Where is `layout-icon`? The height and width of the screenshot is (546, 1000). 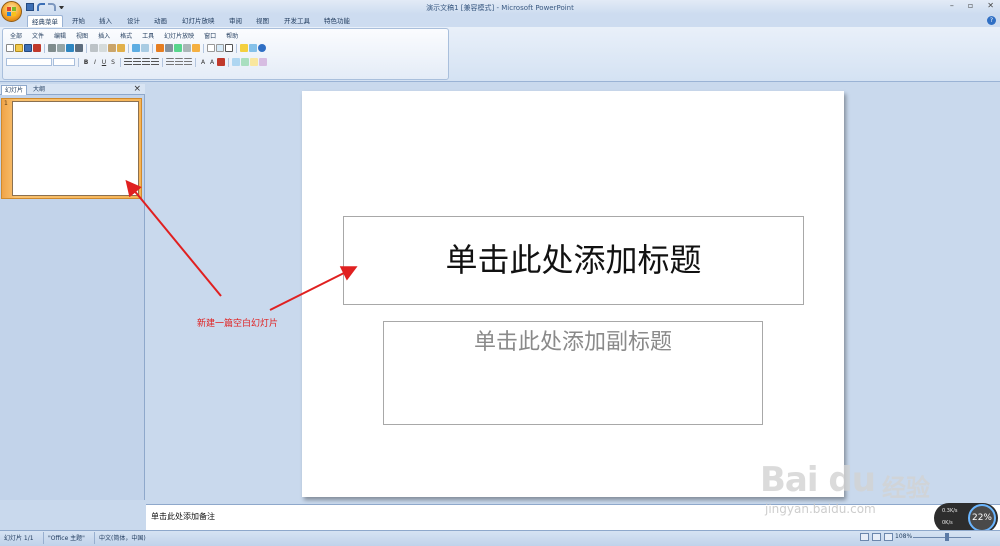 layout-icon is located at coordinates (236, 62).